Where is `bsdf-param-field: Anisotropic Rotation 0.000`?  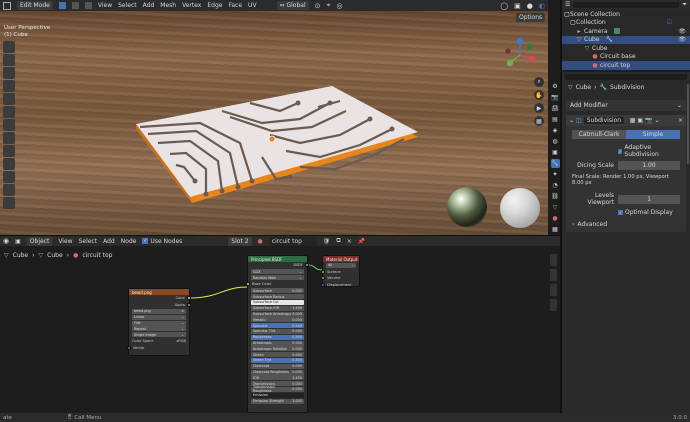
bsdf-param-field: Anisotropic Rotation 0.000 is located at coordinates (277, 349).